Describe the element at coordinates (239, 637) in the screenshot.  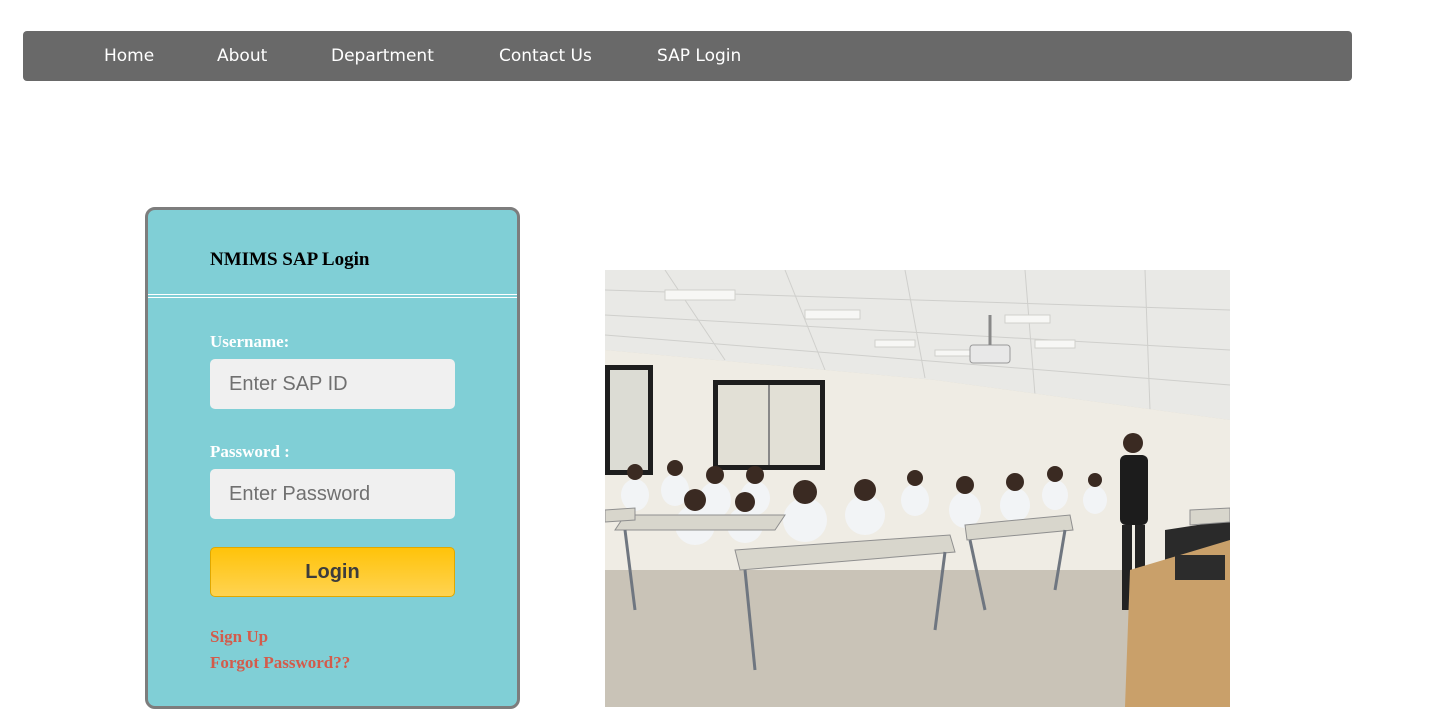
I see `sign-up-link: Sign Up` at that location.